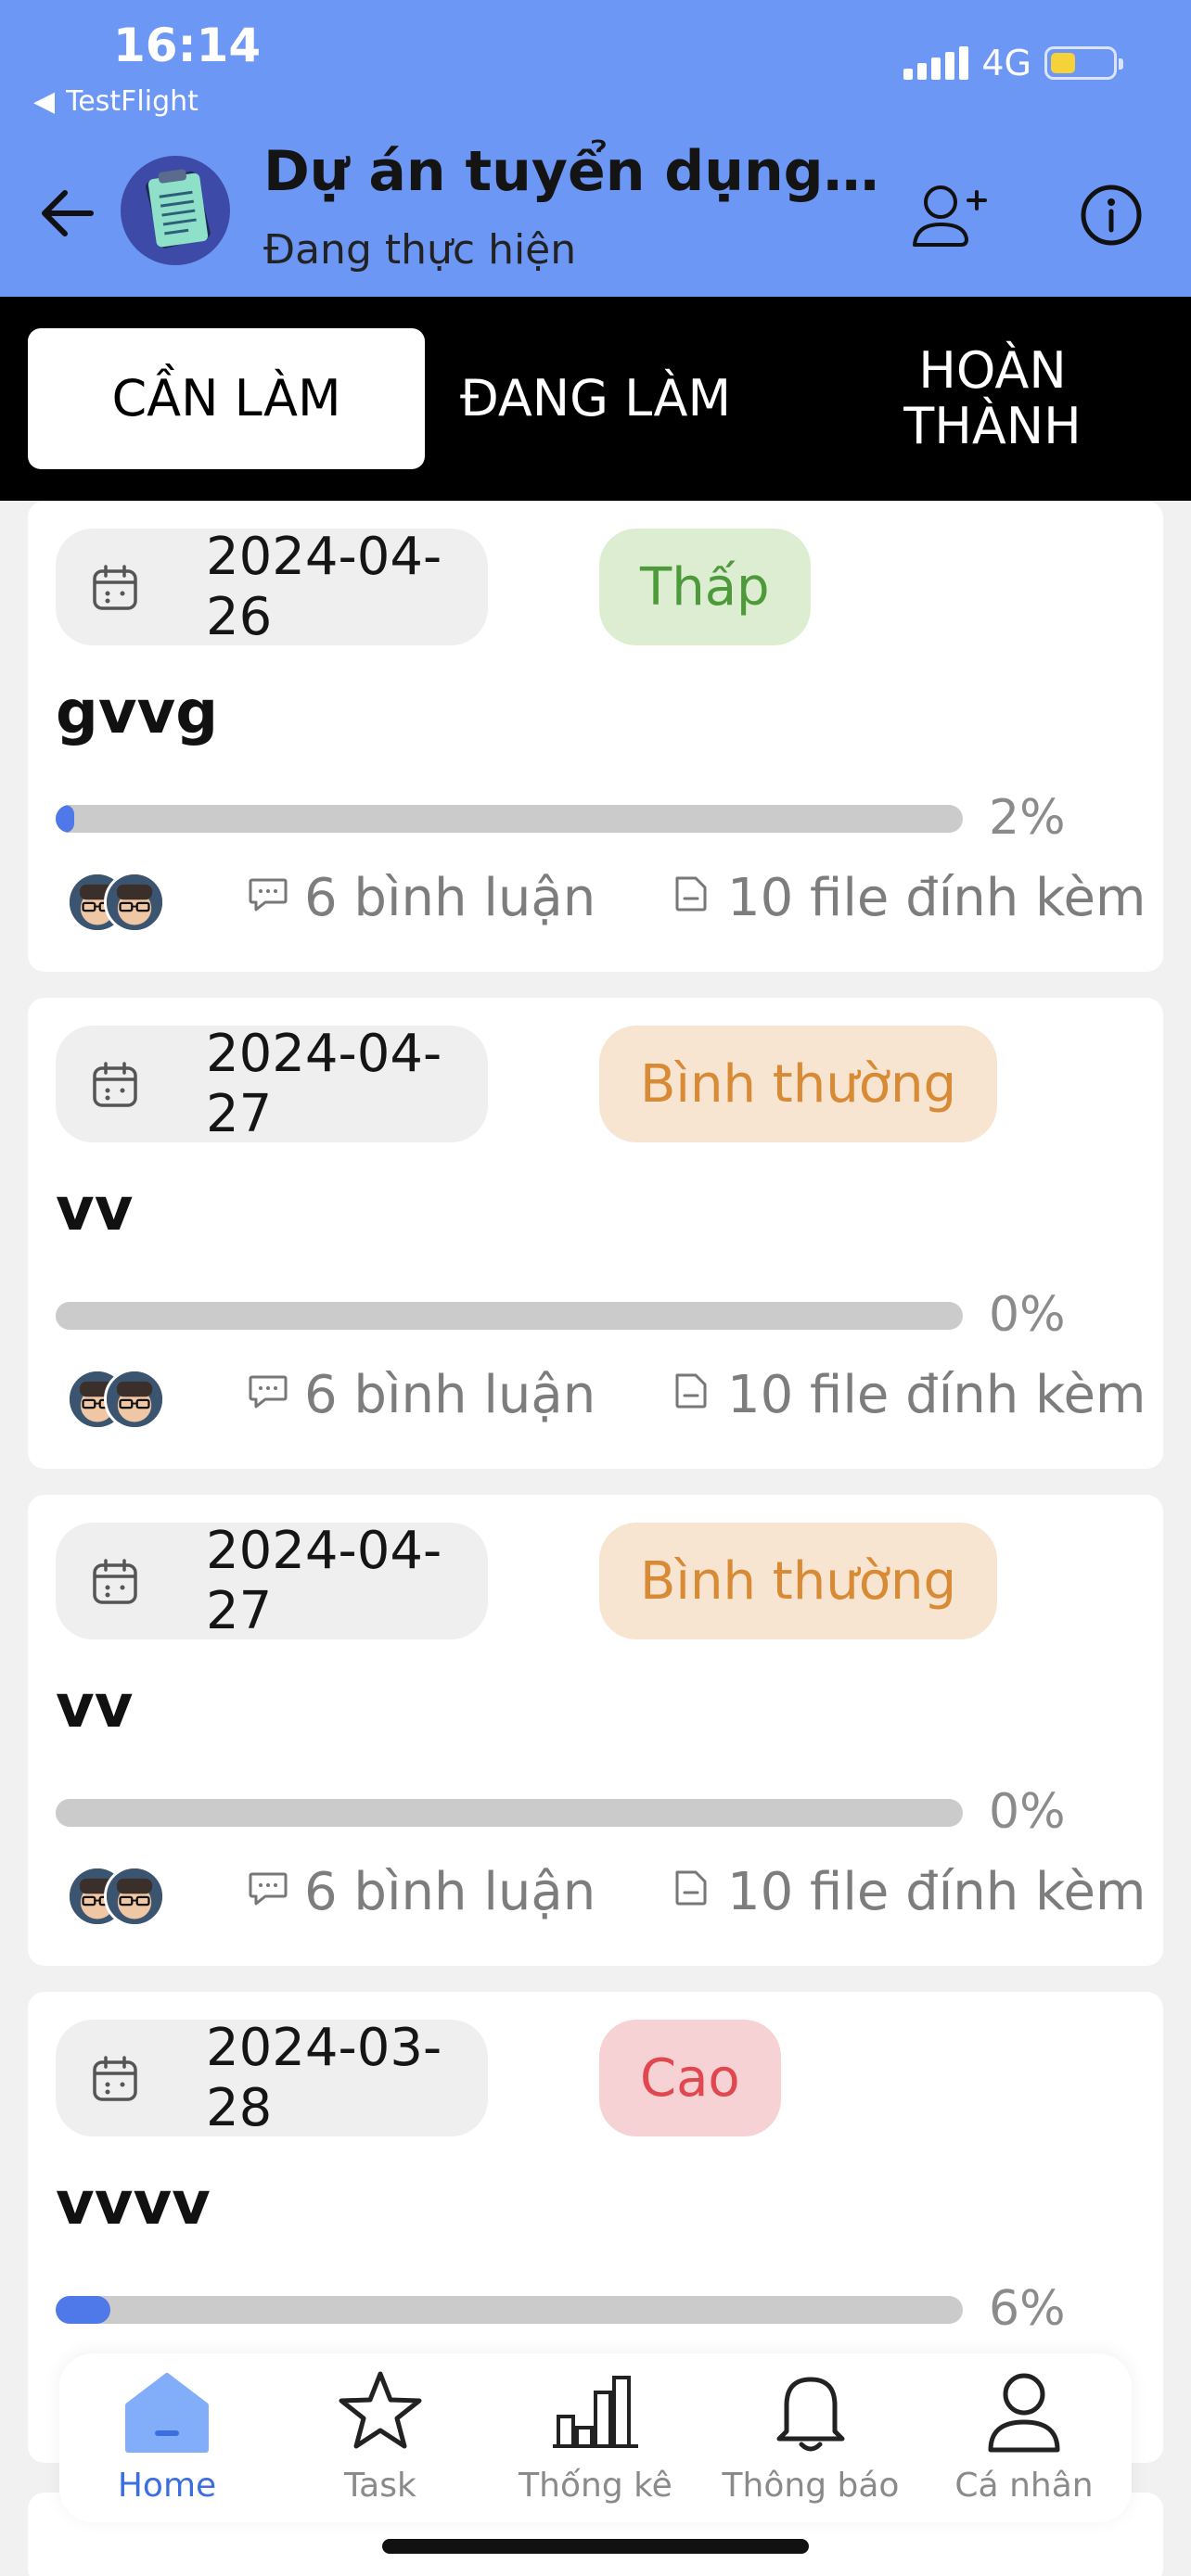 Image resolution: width=1191 pixels, height=2576 pixels. Describe the element at coordinates (44, 102) in the screenshot. I see `back-triangle-icon: ◀` at that location.